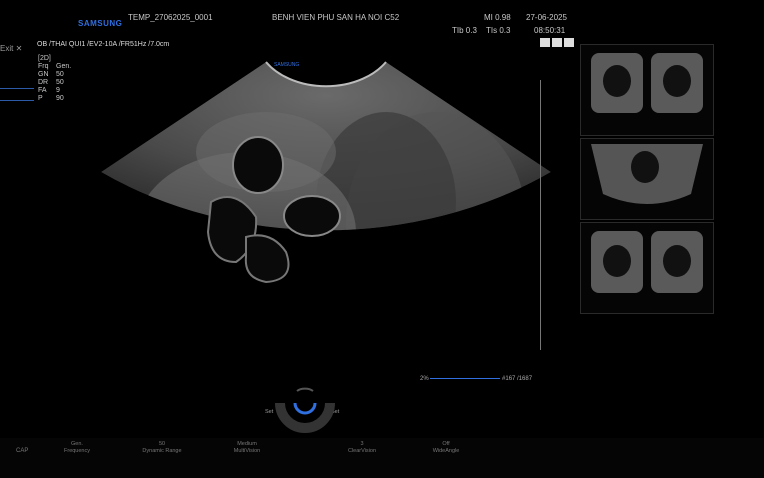 Image resolution: width=764 pixels, height=478 pixels. I want to click on close-icon: ✕, so click(19, 48).